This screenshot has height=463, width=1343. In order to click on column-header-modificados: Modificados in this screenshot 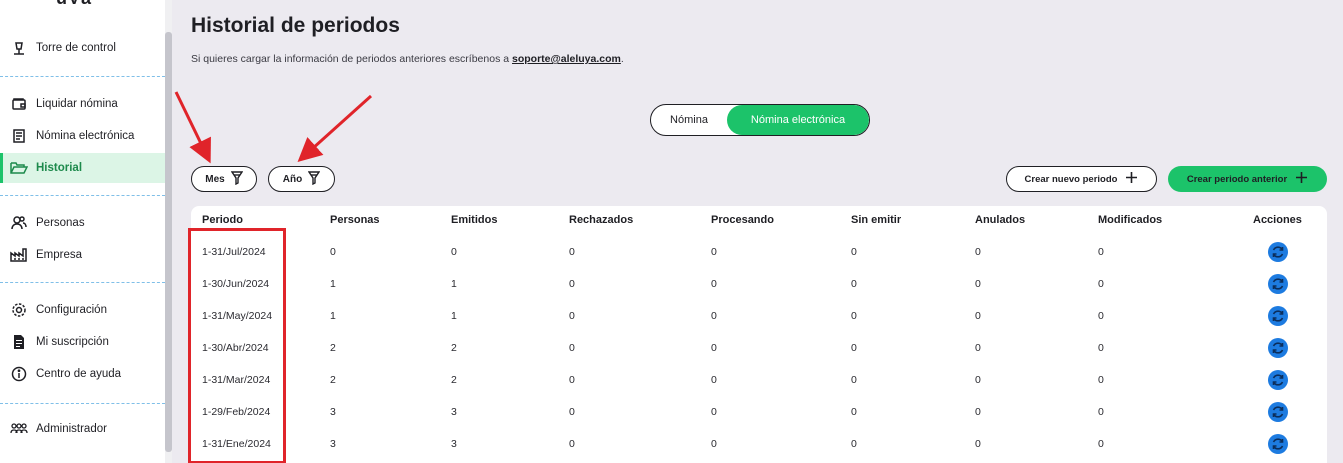, I will do `click(1130, 220)`.